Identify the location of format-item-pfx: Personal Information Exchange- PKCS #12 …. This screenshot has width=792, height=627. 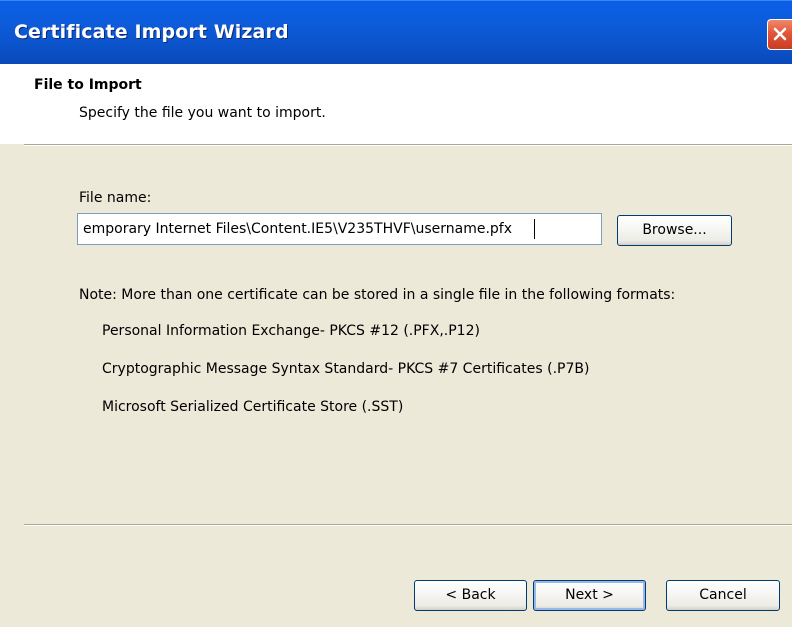
(291, 331).